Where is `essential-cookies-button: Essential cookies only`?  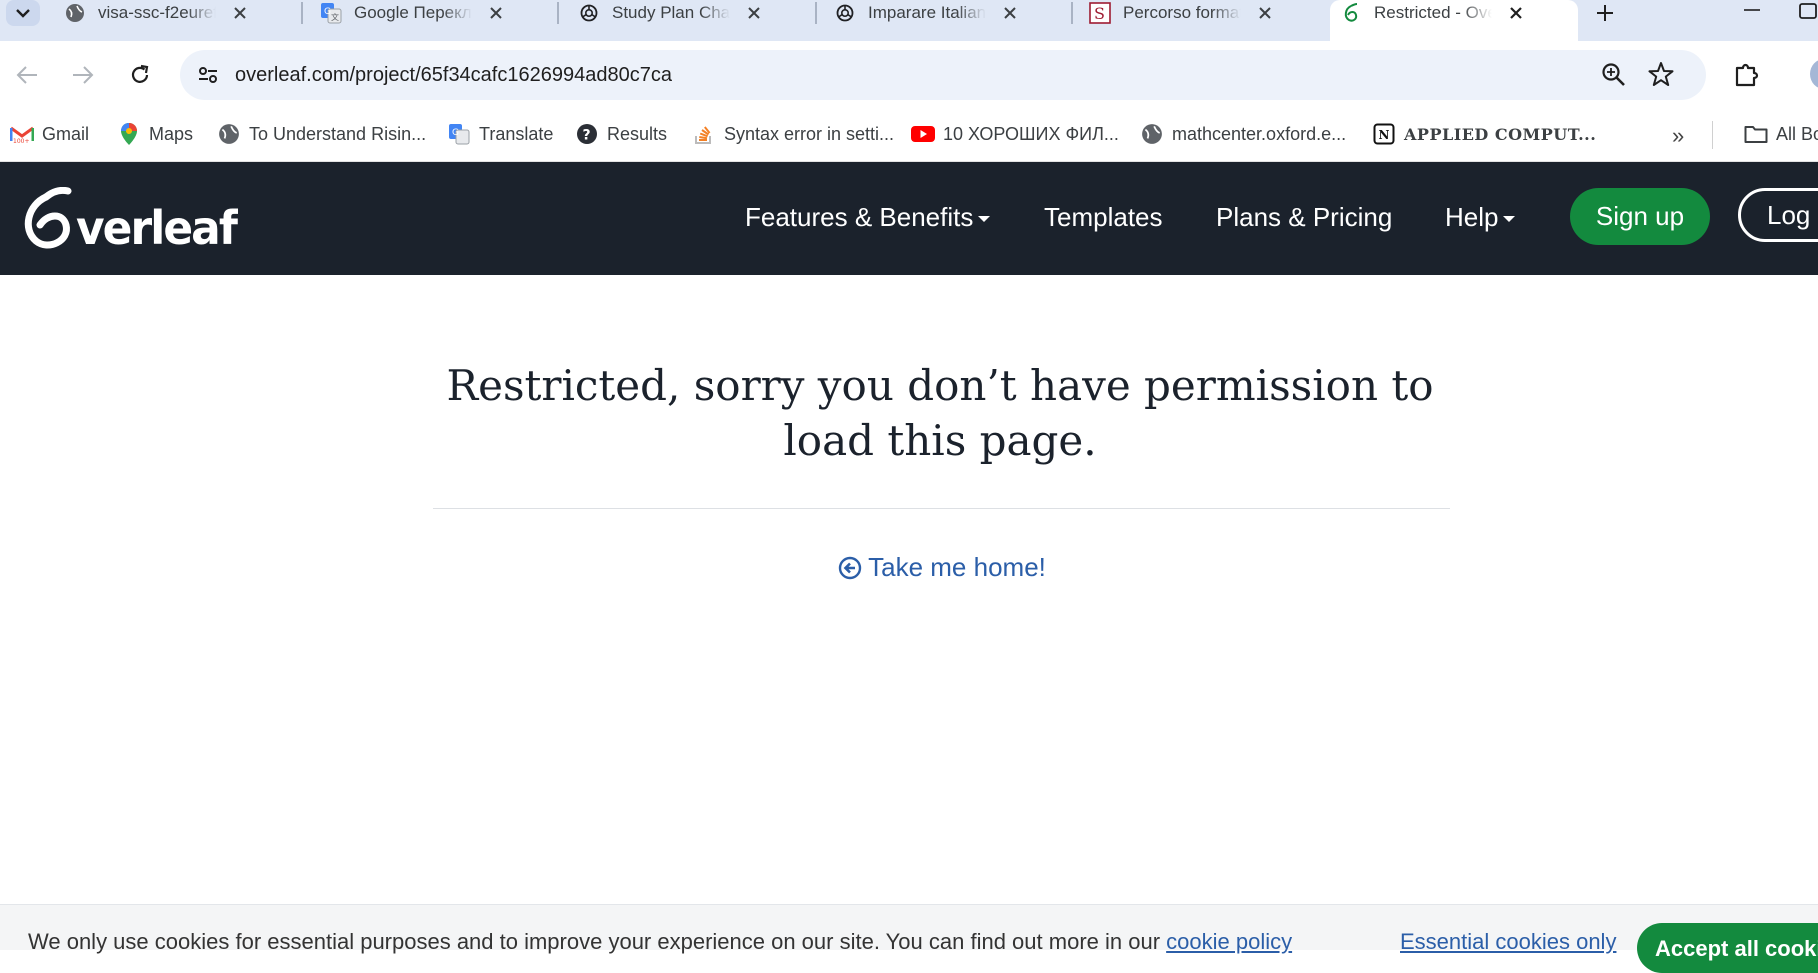 essential-cookies-button: Essential cookies only is located at coordinates (1508, 942).